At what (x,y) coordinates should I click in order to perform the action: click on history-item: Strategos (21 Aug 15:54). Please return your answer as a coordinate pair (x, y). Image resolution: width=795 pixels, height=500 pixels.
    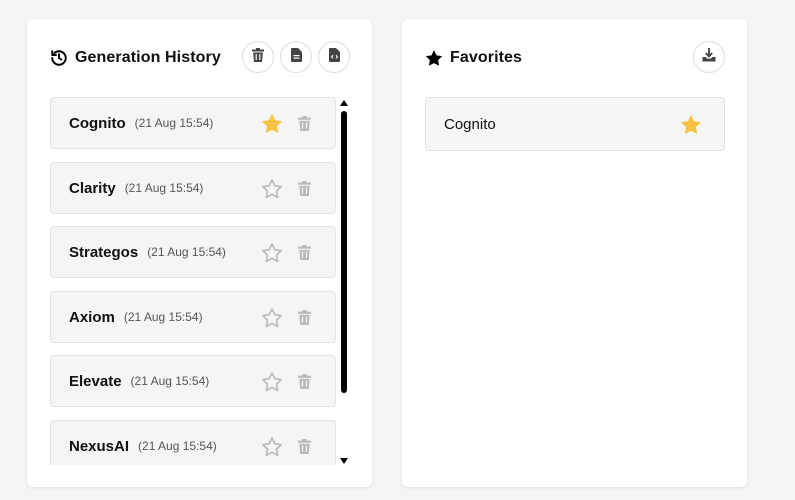
    Looking at the image, I should click on (193, 252).